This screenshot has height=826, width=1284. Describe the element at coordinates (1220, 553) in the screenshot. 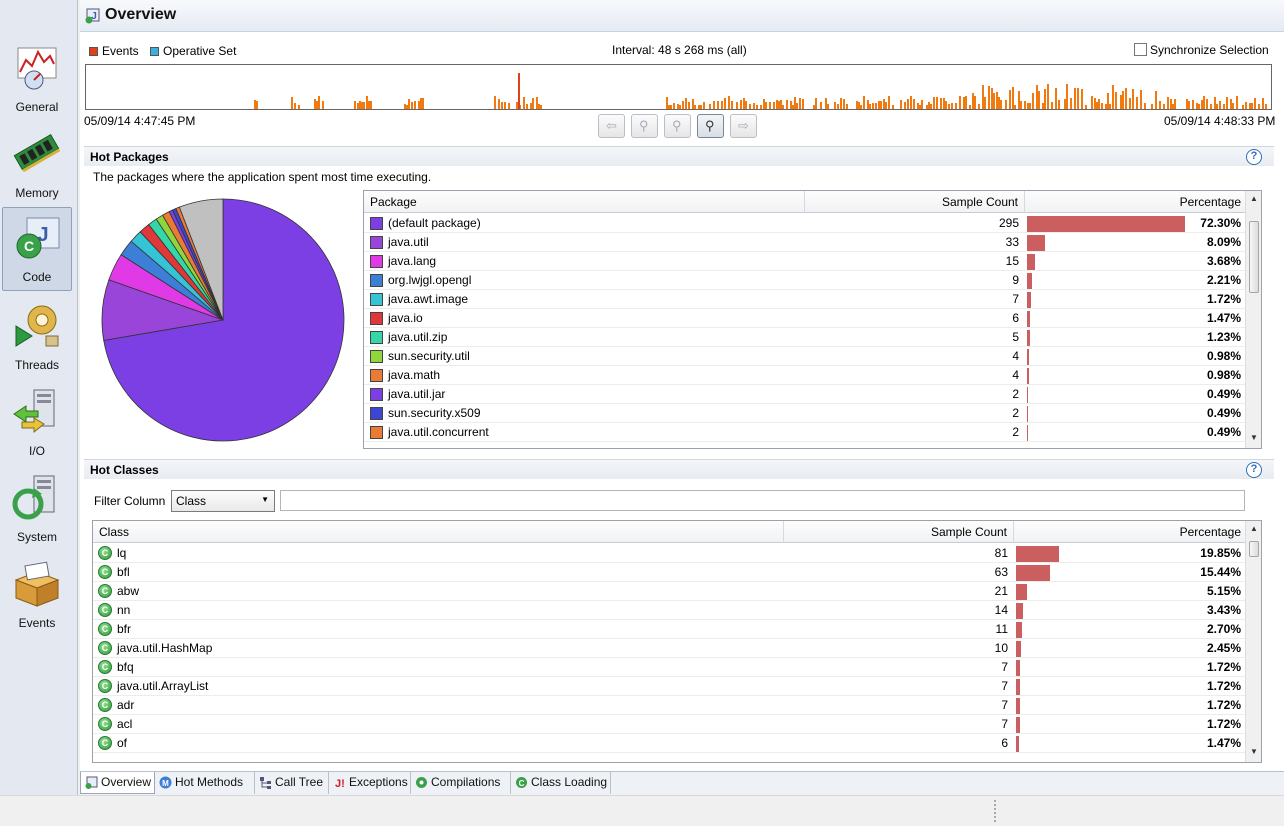

I see `percentage: 19.85%` at that location.